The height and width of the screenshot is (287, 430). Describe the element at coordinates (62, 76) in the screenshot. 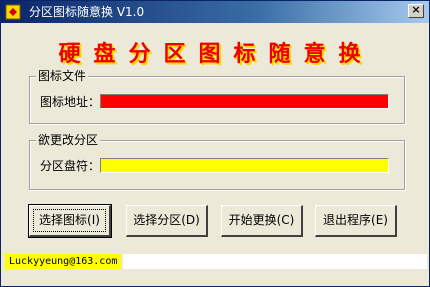

I see `icon-file-group-label: 图标文件` at that location.